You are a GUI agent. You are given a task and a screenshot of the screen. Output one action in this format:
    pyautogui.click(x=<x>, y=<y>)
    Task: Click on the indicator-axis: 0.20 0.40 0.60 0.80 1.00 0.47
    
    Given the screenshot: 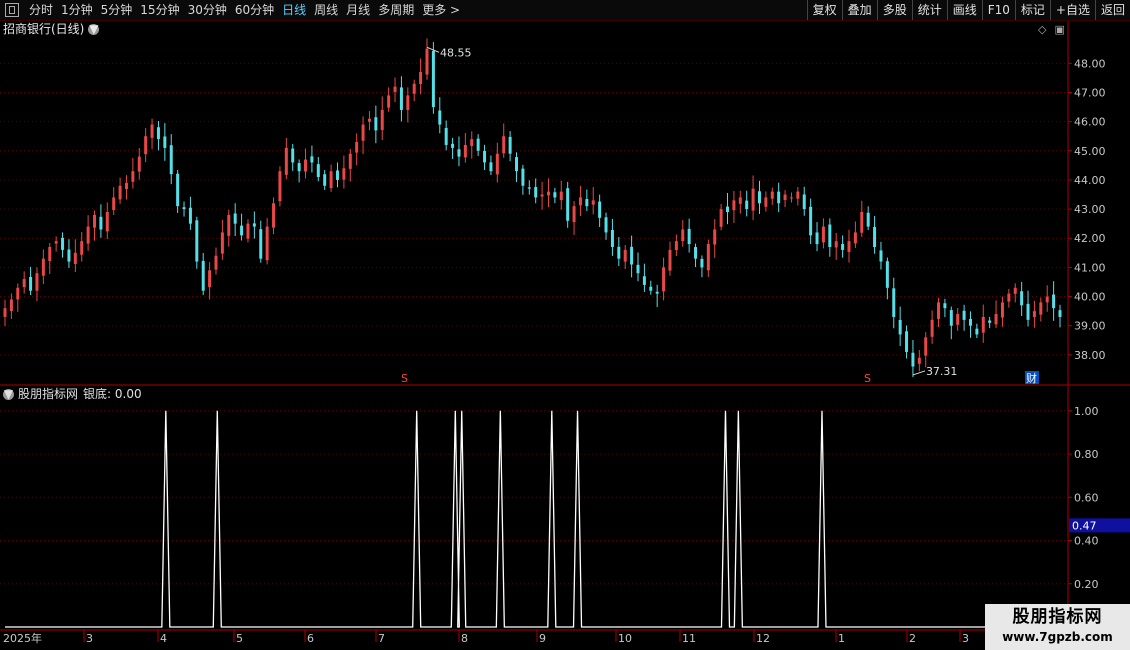 What is the action you would take?
    pyautogui.click(x=1099, y=498)
    